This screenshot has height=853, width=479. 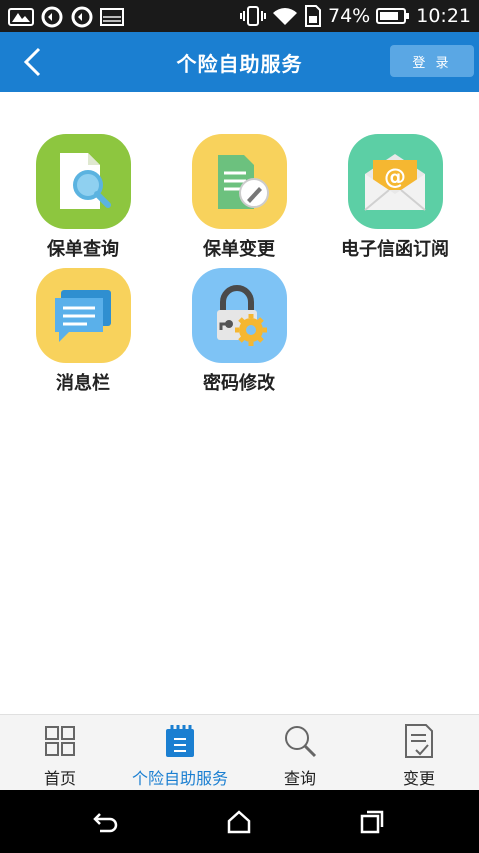 I want to click on bottom-nav: 首页 个险自助服务 查询 变更, so click(x=239, y=752).